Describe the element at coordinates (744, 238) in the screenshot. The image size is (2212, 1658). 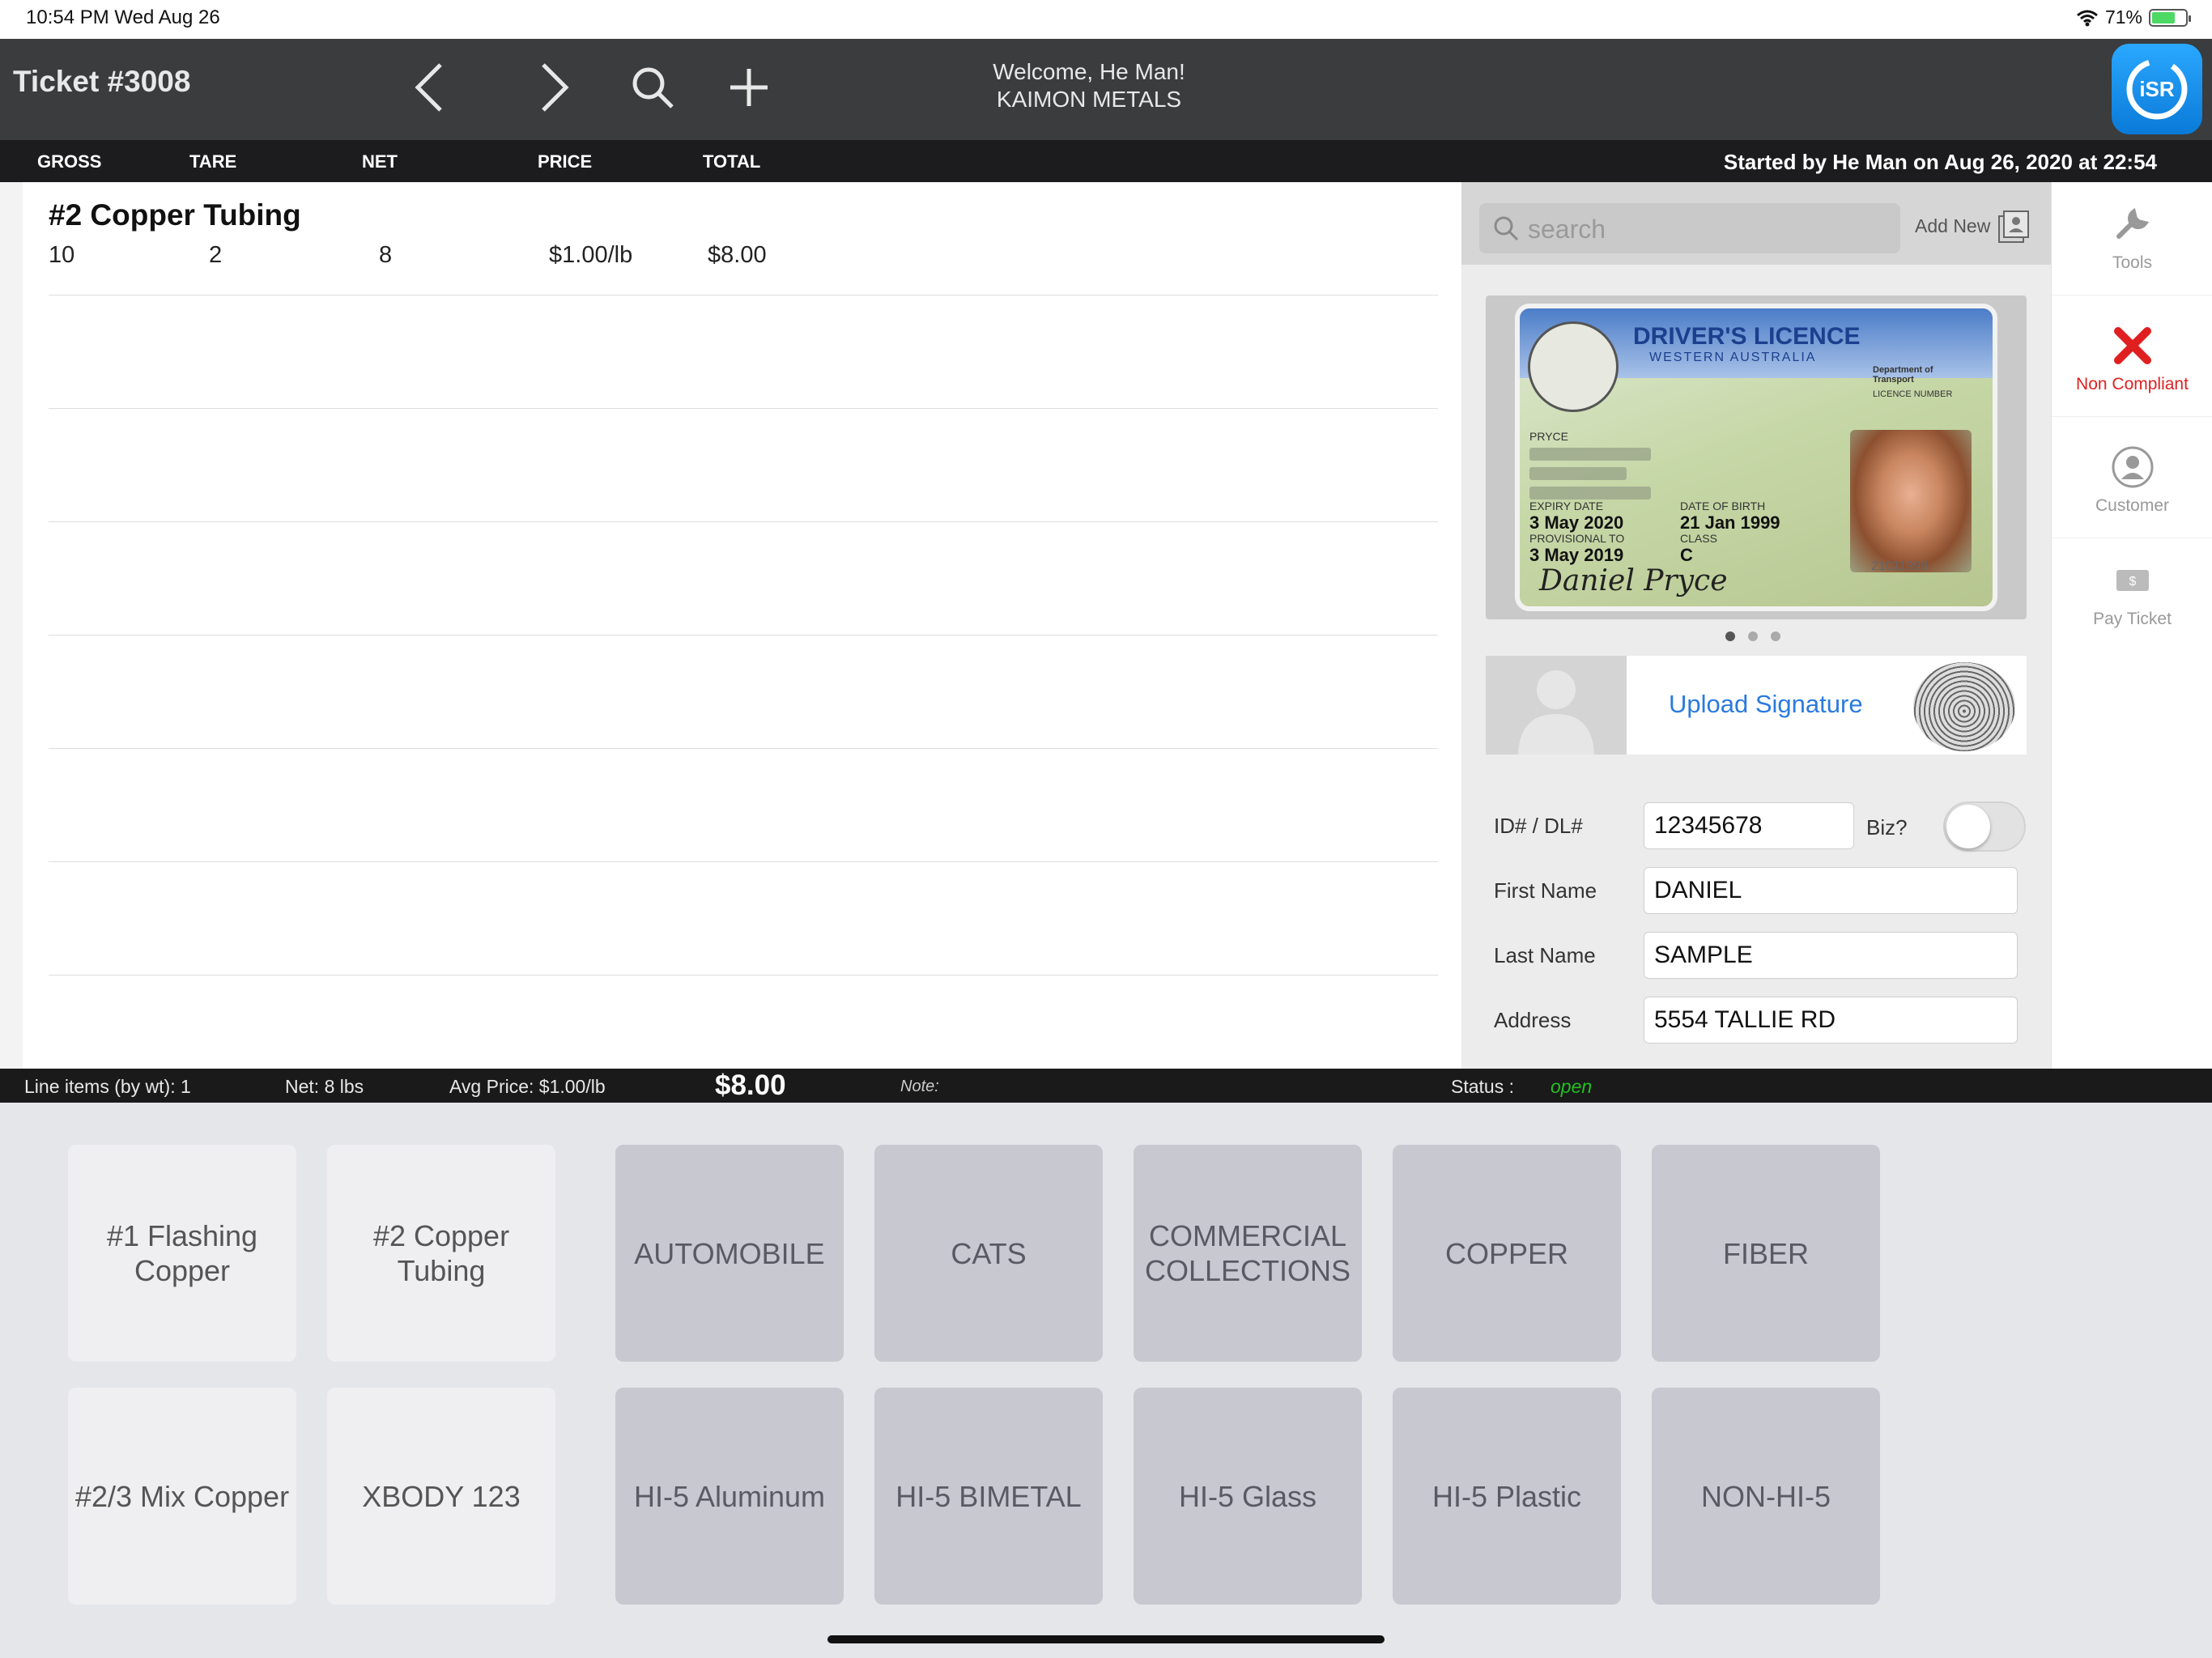
I see `line-item-row: #2 Copper Tubing 10 2 8 $1.00/lb $8.00` at that location.